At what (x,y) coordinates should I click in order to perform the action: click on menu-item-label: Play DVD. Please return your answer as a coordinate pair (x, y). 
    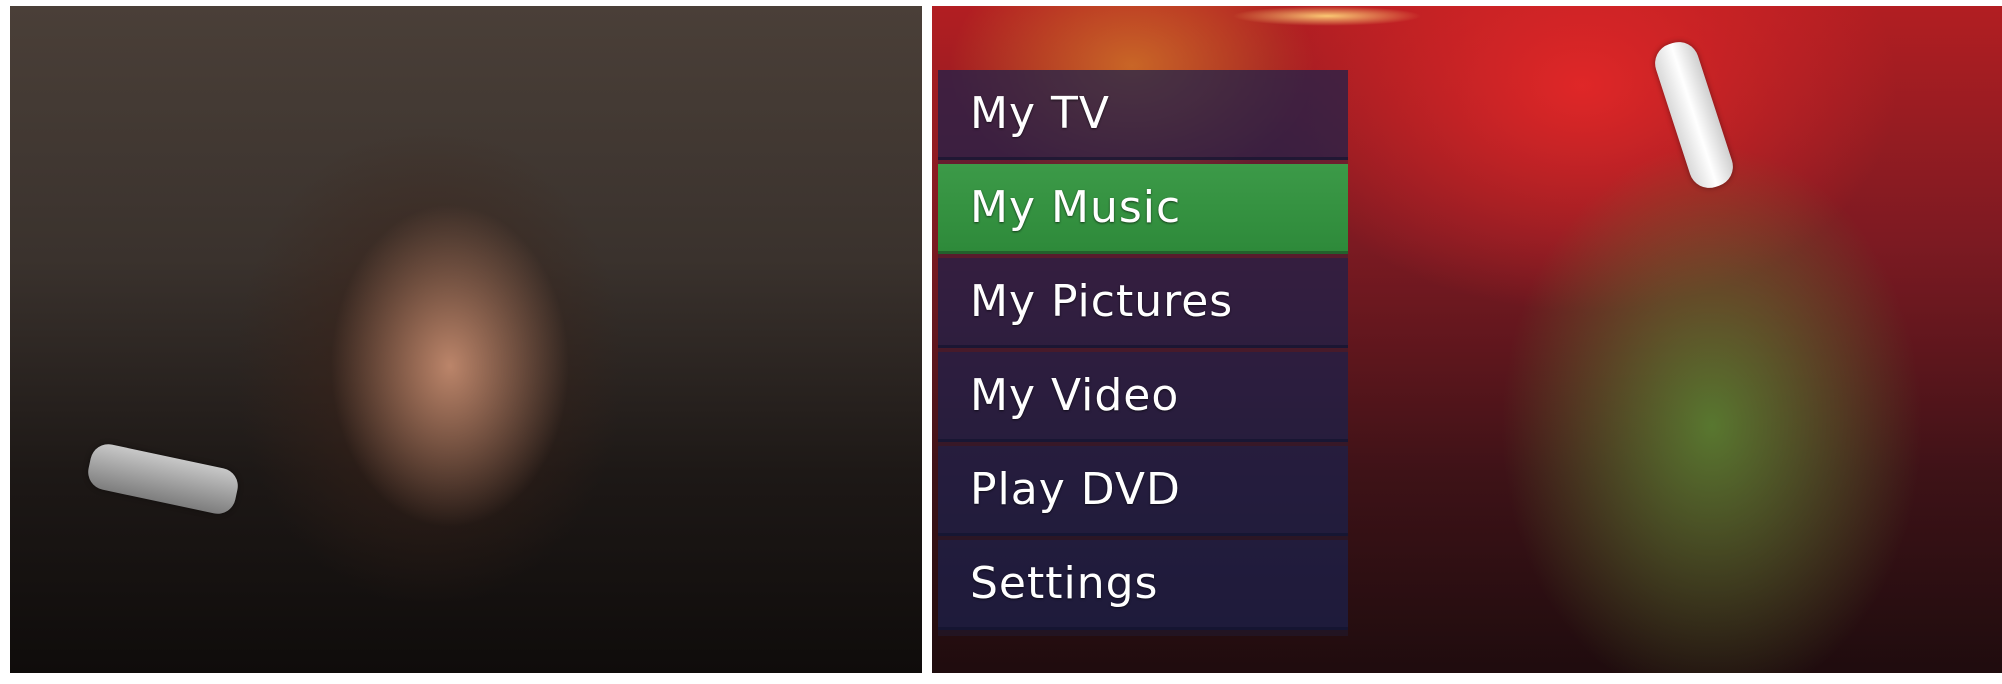
    Looking at the image, I should click on (1075, 489).